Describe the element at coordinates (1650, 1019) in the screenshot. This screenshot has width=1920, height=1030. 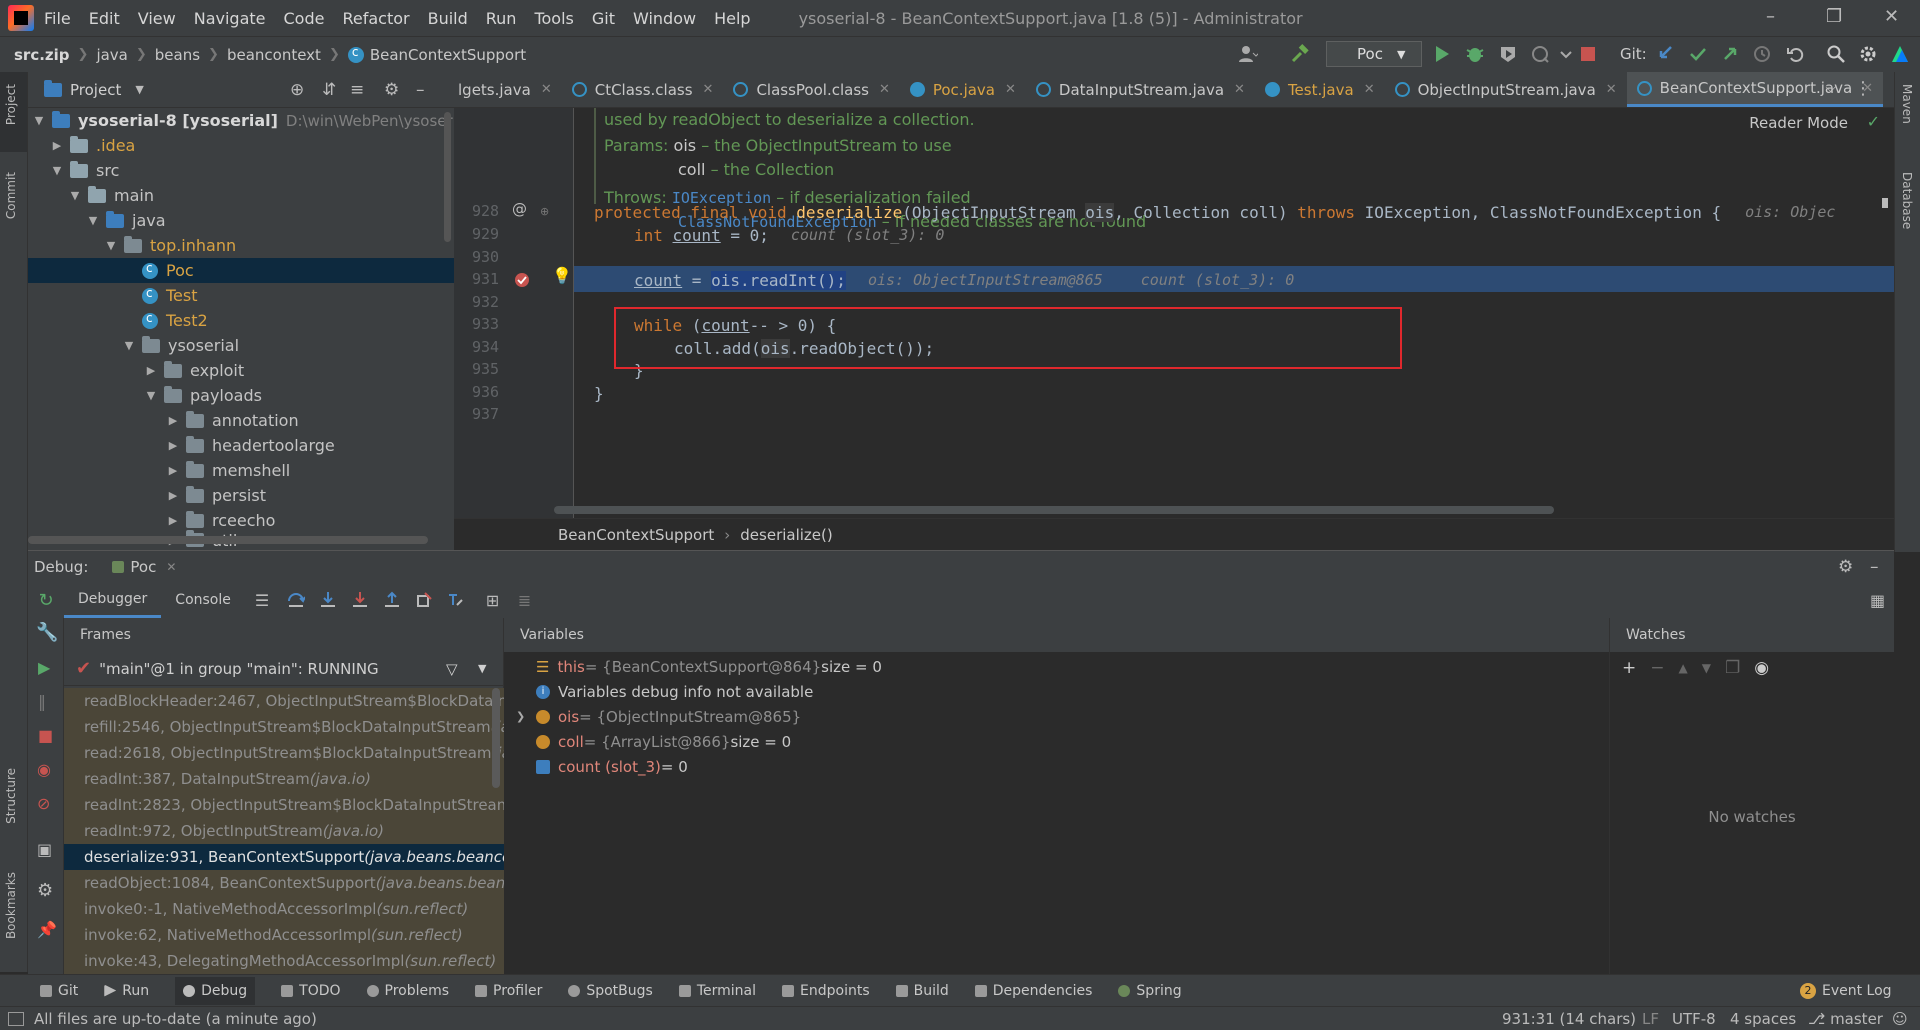
I see `line-separator: LF` at that location.